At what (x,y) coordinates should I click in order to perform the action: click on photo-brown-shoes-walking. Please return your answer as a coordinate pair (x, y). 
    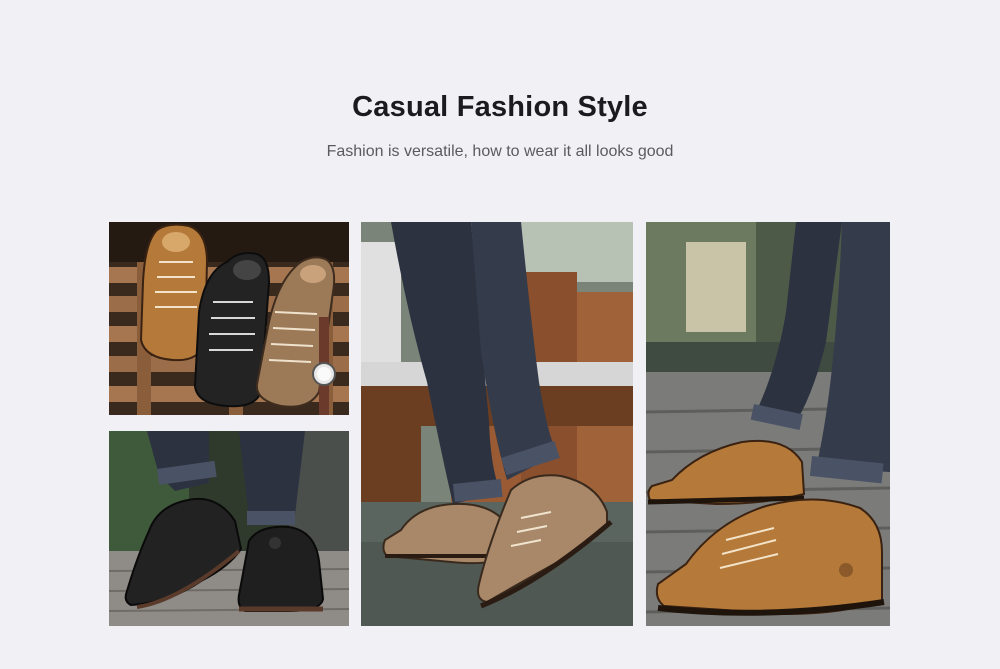
    Looking at the image, I should click on (768, 424).